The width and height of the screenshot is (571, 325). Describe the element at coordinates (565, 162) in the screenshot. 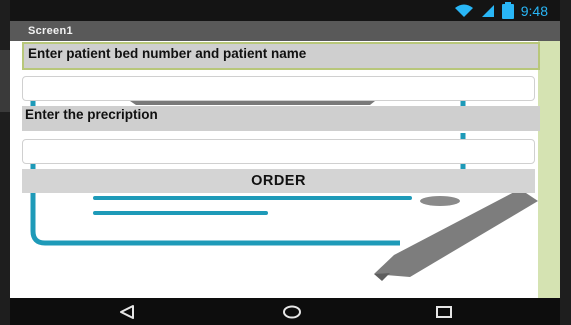

I see `phone-bezel-right` at that location.